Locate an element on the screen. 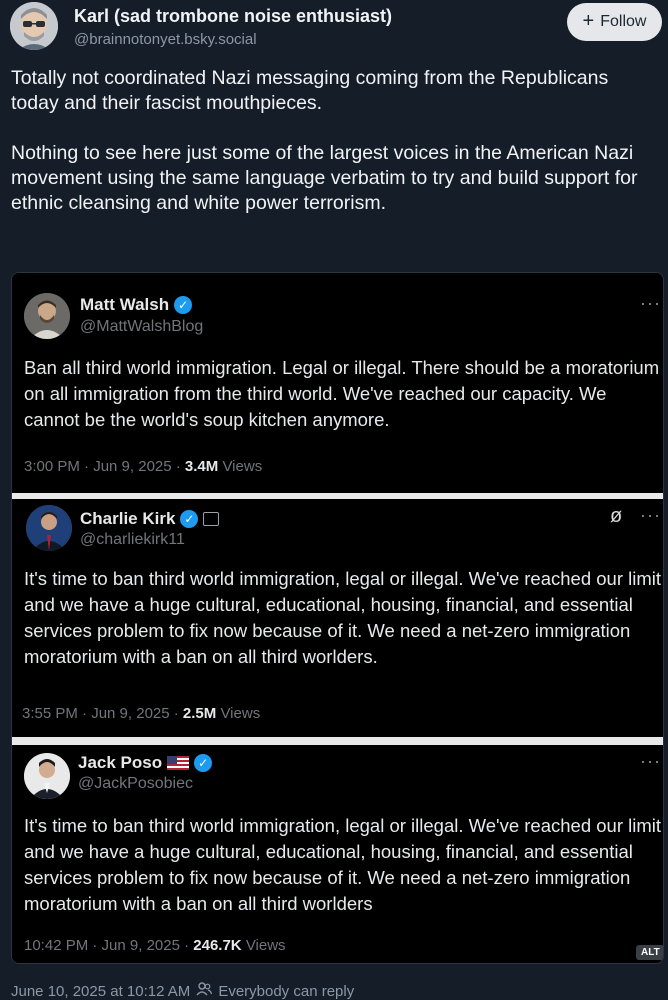 This screenshot has width=668, height=1000. tweet-views-count: 3.4M is located at coordinates (201, 466).